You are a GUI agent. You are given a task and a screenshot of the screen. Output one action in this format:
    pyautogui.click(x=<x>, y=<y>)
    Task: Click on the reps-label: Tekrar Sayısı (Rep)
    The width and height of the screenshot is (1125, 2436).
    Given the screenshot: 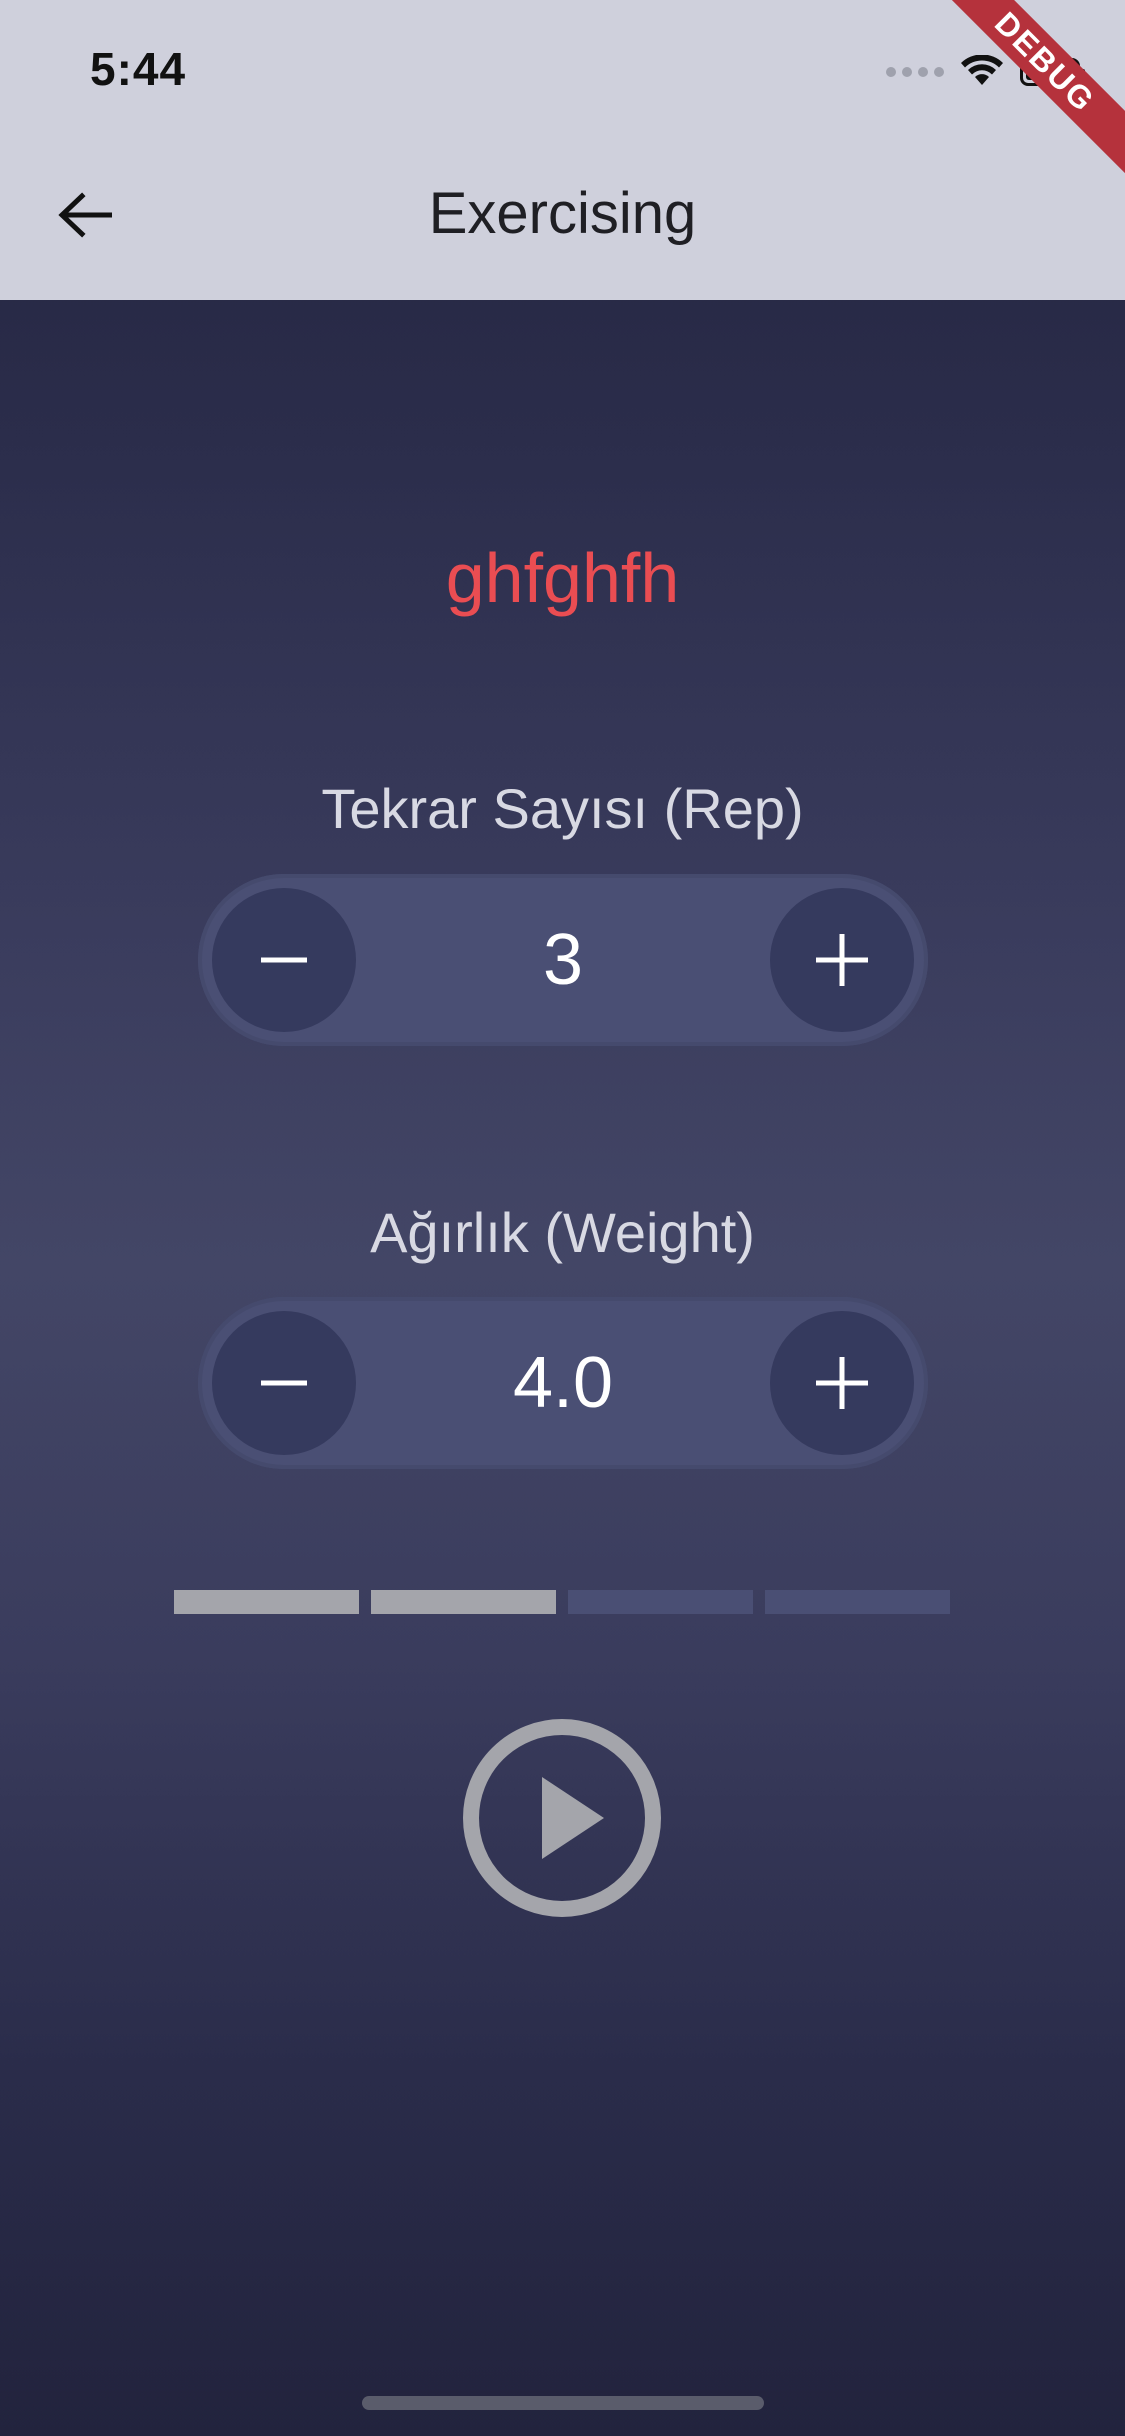 What is the action you would take?
    pyautogui.click(x=562, y=808)
    